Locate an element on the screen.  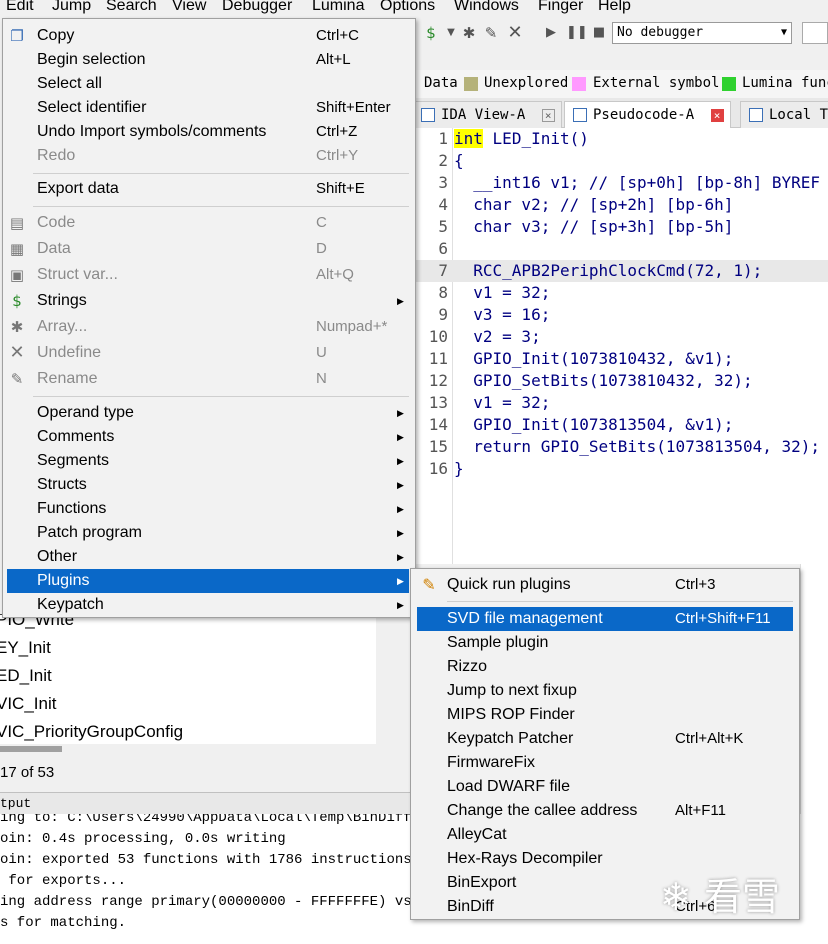
tab-ida-view: IDA View-A × is located at coordinates (487, 114).